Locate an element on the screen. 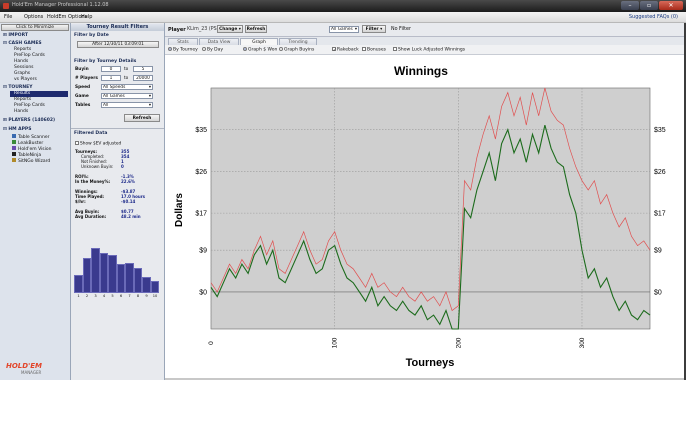 This screenshot has width=700, height=438. window-title: Hold'Em Manager Professional 1.12.08 is located at coordinates (60, 5).